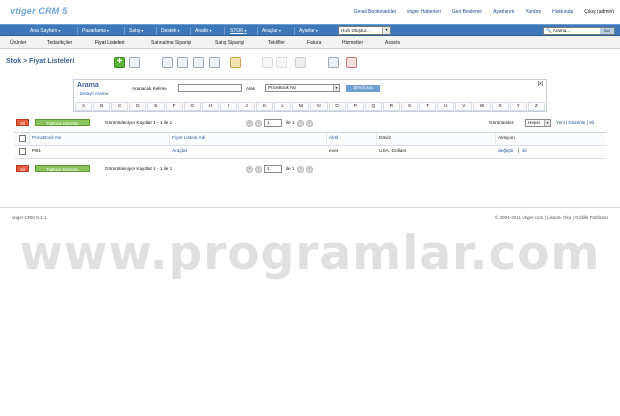  I want to click on nav-tools: Araçlar▾, so click(271, 31).